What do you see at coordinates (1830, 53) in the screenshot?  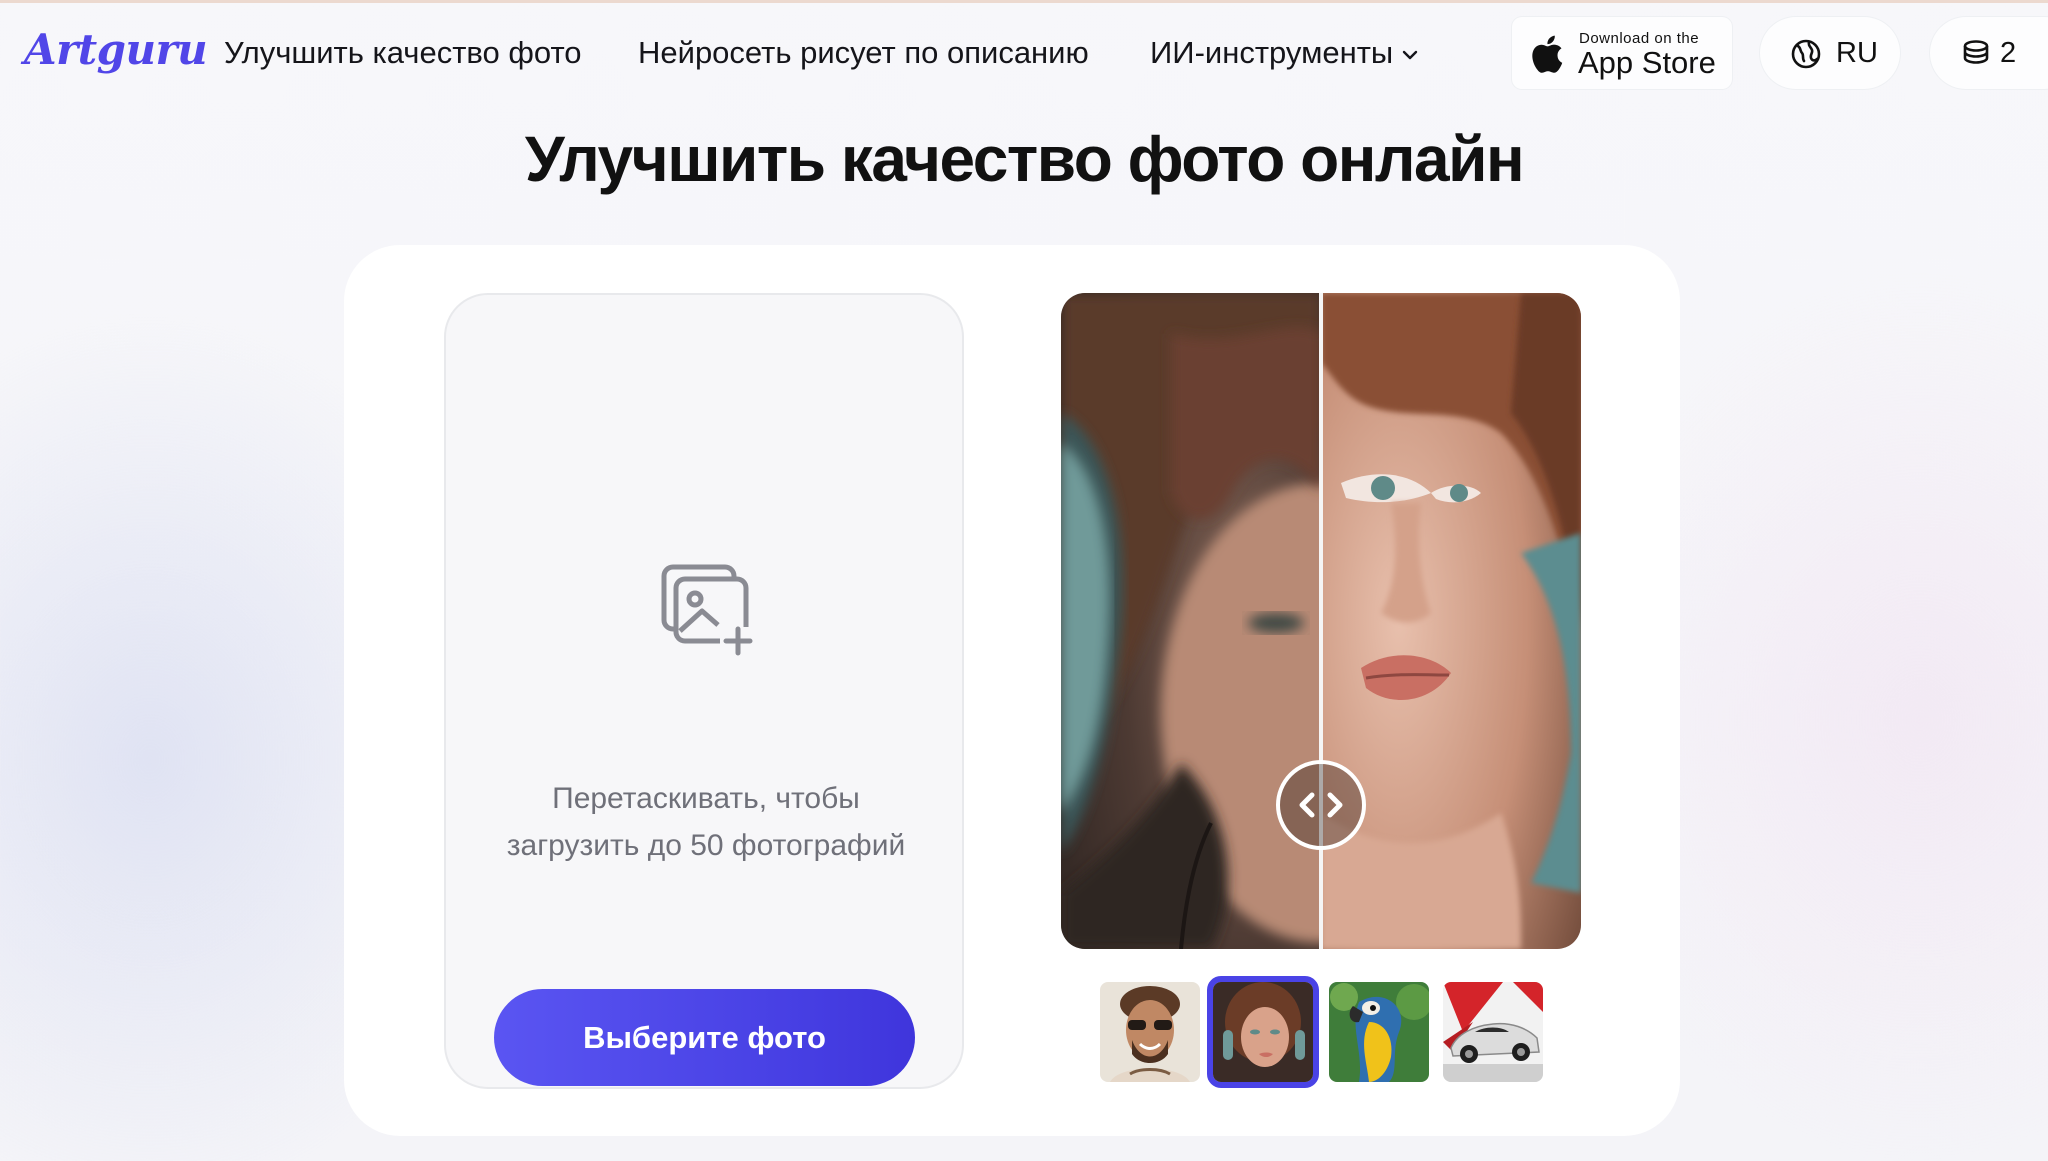 I see `language-selector: RU` at bounding box center [1830, 53].